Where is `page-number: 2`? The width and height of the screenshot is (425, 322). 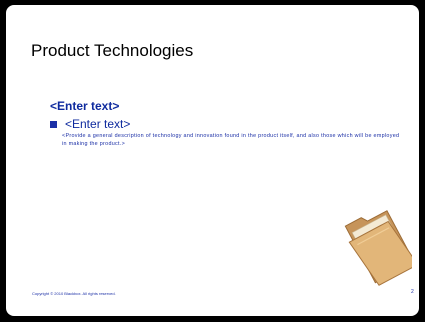
page-number: 2 is located at coordinates (412, 292).